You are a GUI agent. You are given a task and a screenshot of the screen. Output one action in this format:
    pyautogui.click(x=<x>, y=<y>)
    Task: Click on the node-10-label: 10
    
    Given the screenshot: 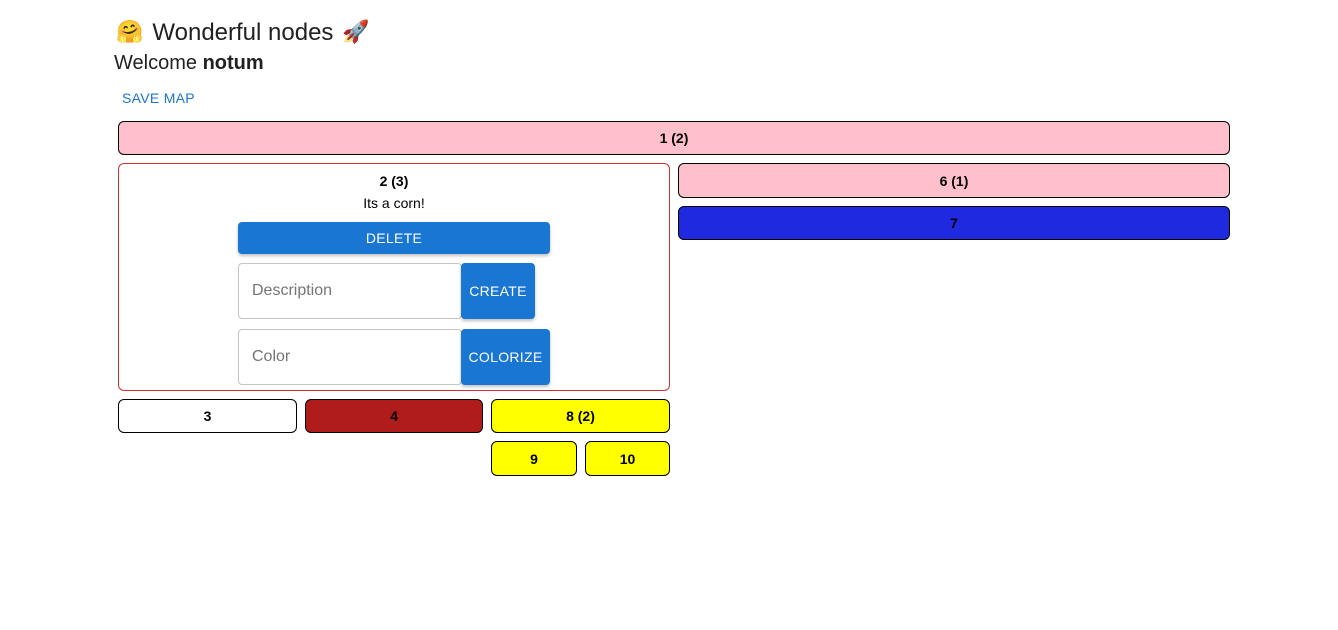 What is the action you would take?
    pyautogui.click(x=627, y=458)
    